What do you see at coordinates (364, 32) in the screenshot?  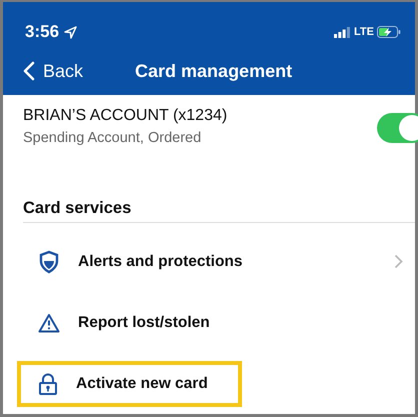 I see `network-label: LTE` at bounding box center [364, 32].